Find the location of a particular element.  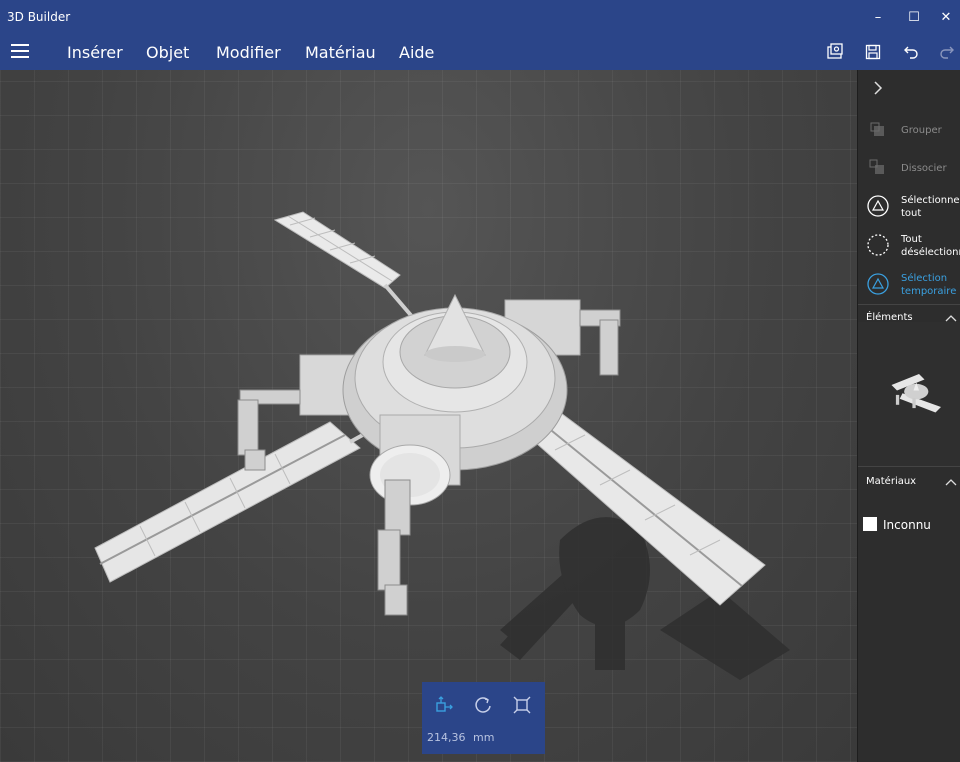

ungroup-icon is located at coordinates (876, 166).